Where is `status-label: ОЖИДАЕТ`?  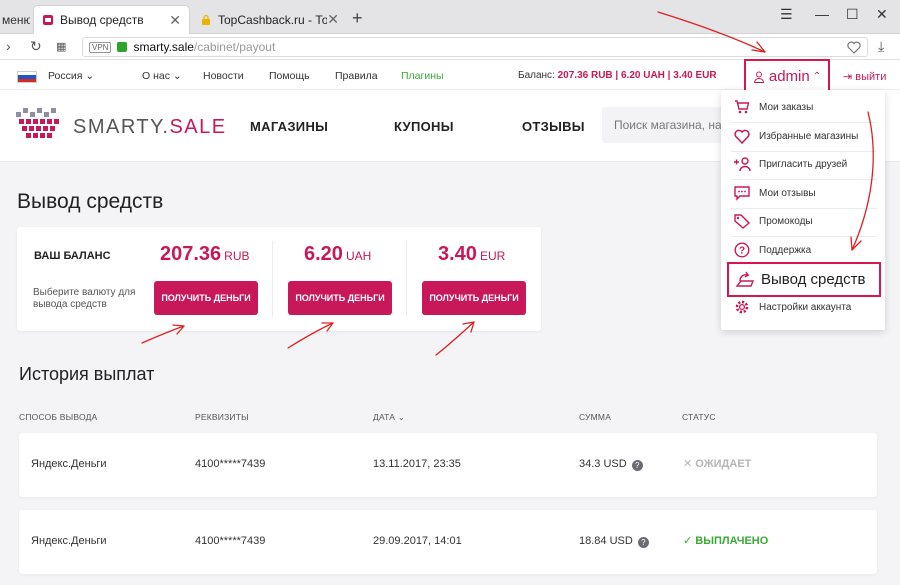
status-label: ОЖИДАЕТ is located at coordinates (723, 464).